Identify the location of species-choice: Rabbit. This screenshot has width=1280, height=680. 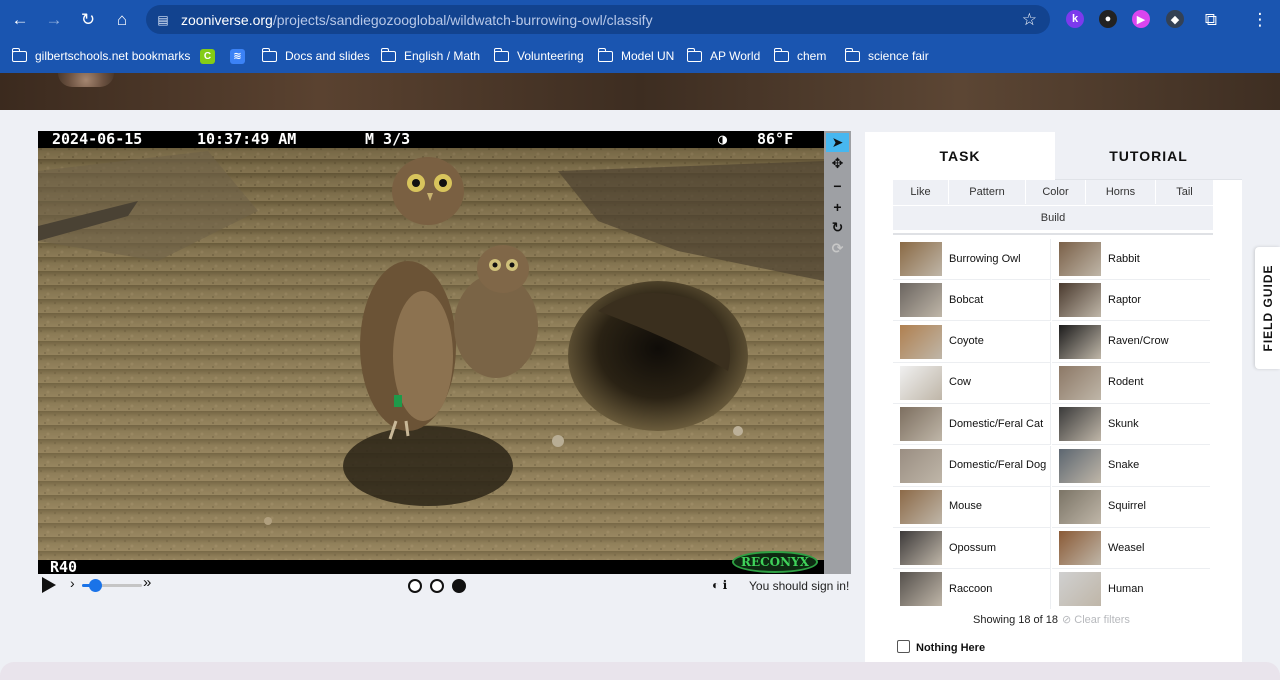
(1131, 259).